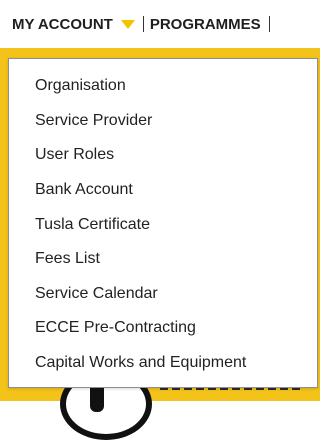  I want to click on chevron-down-icon, so click(127, 24).